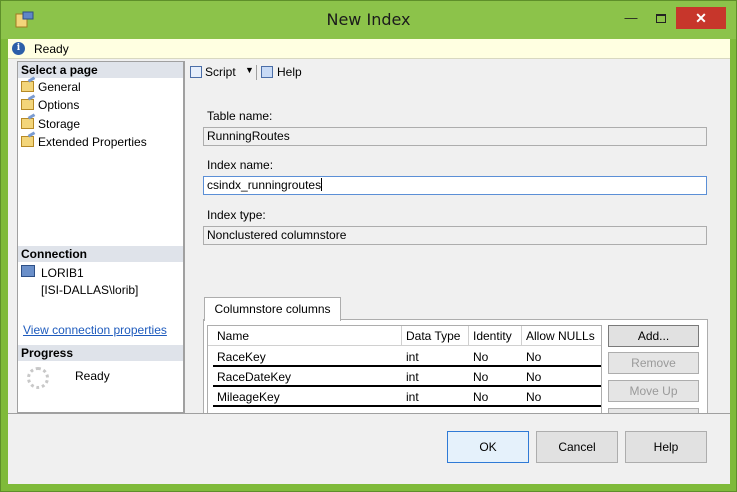 The width and height of the screenshot is (737, 492). I want to click on connection-header: Connection, so click(100, 254).